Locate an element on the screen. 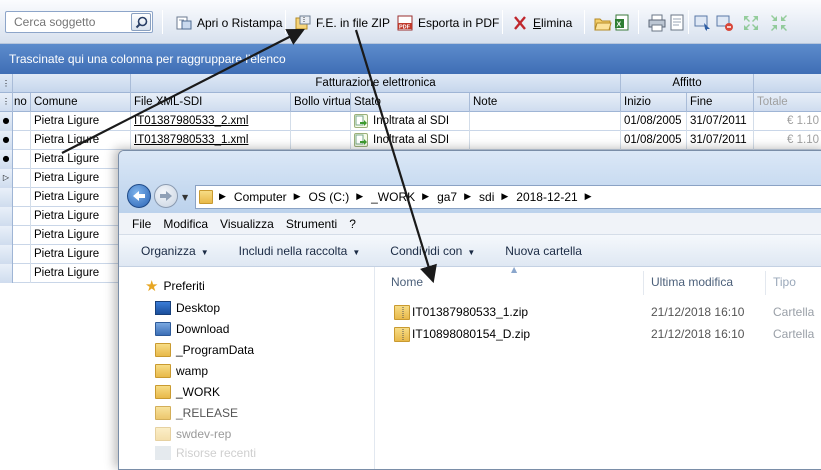 This screenshot has height=470, width=821. open-print-label: Apri o Ristampa is located at coordinates (240, 23).